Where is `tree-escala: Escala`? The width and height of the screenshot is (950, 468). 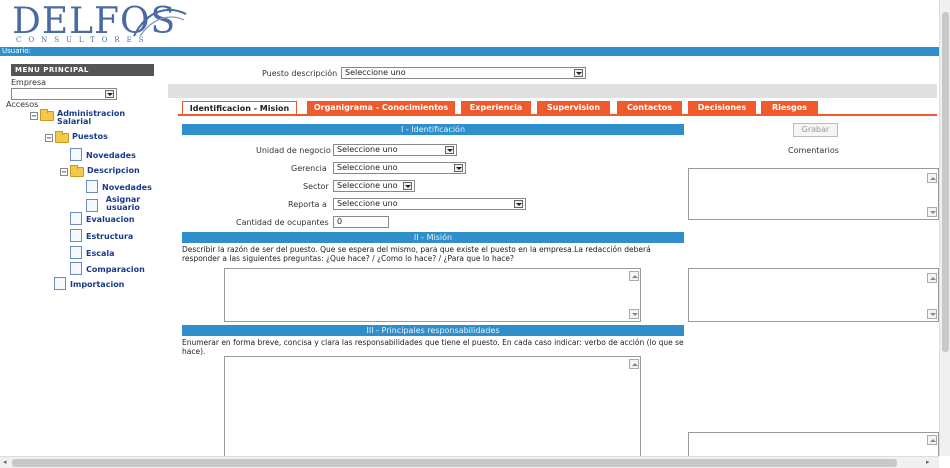
tree-escala: Escala is located at coordinates (92, 252).